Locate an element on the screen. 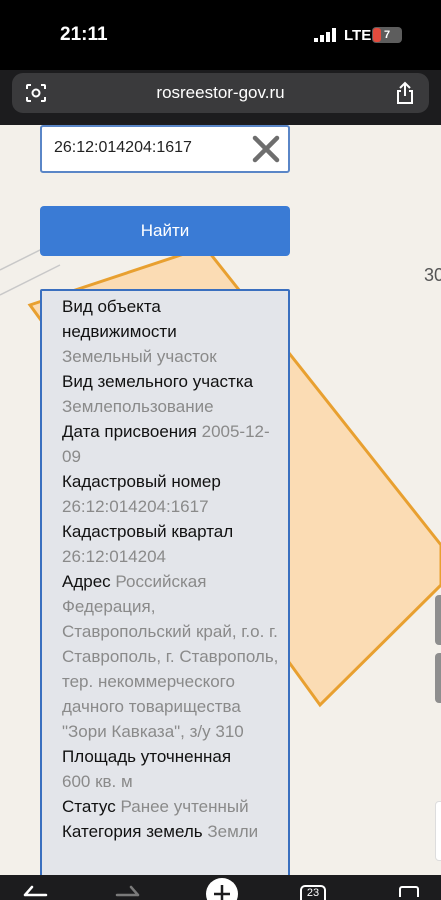 This screenshot has height=900, width=441. search-box is located at coordinates (165, 149).